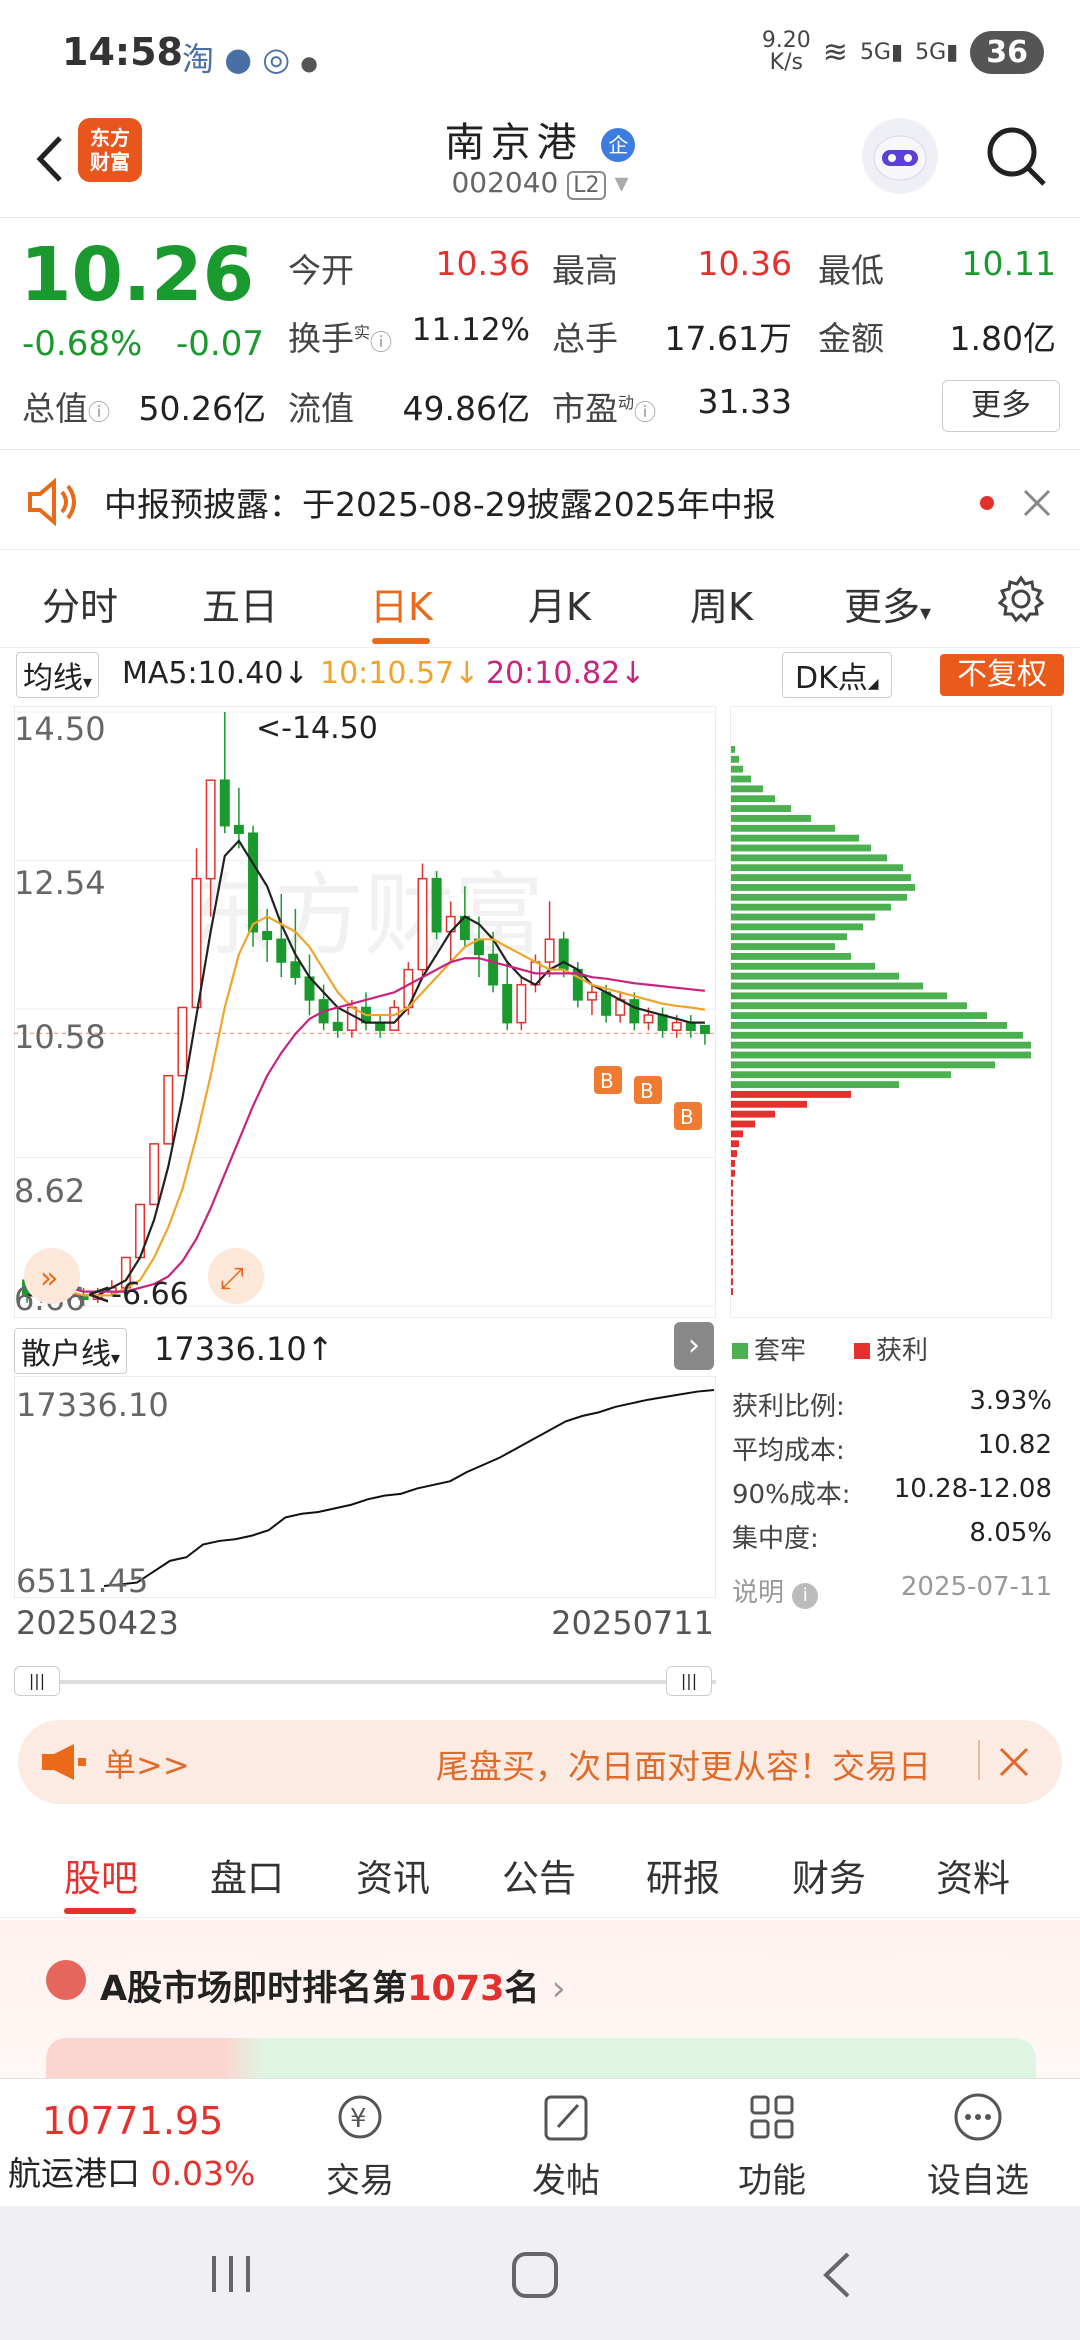 The image size is (1080, 2340). What do you see at coordinates (728, 338) in the screenshot?
I see `volume-value: 17.61万` at bounding box center [728, 338].